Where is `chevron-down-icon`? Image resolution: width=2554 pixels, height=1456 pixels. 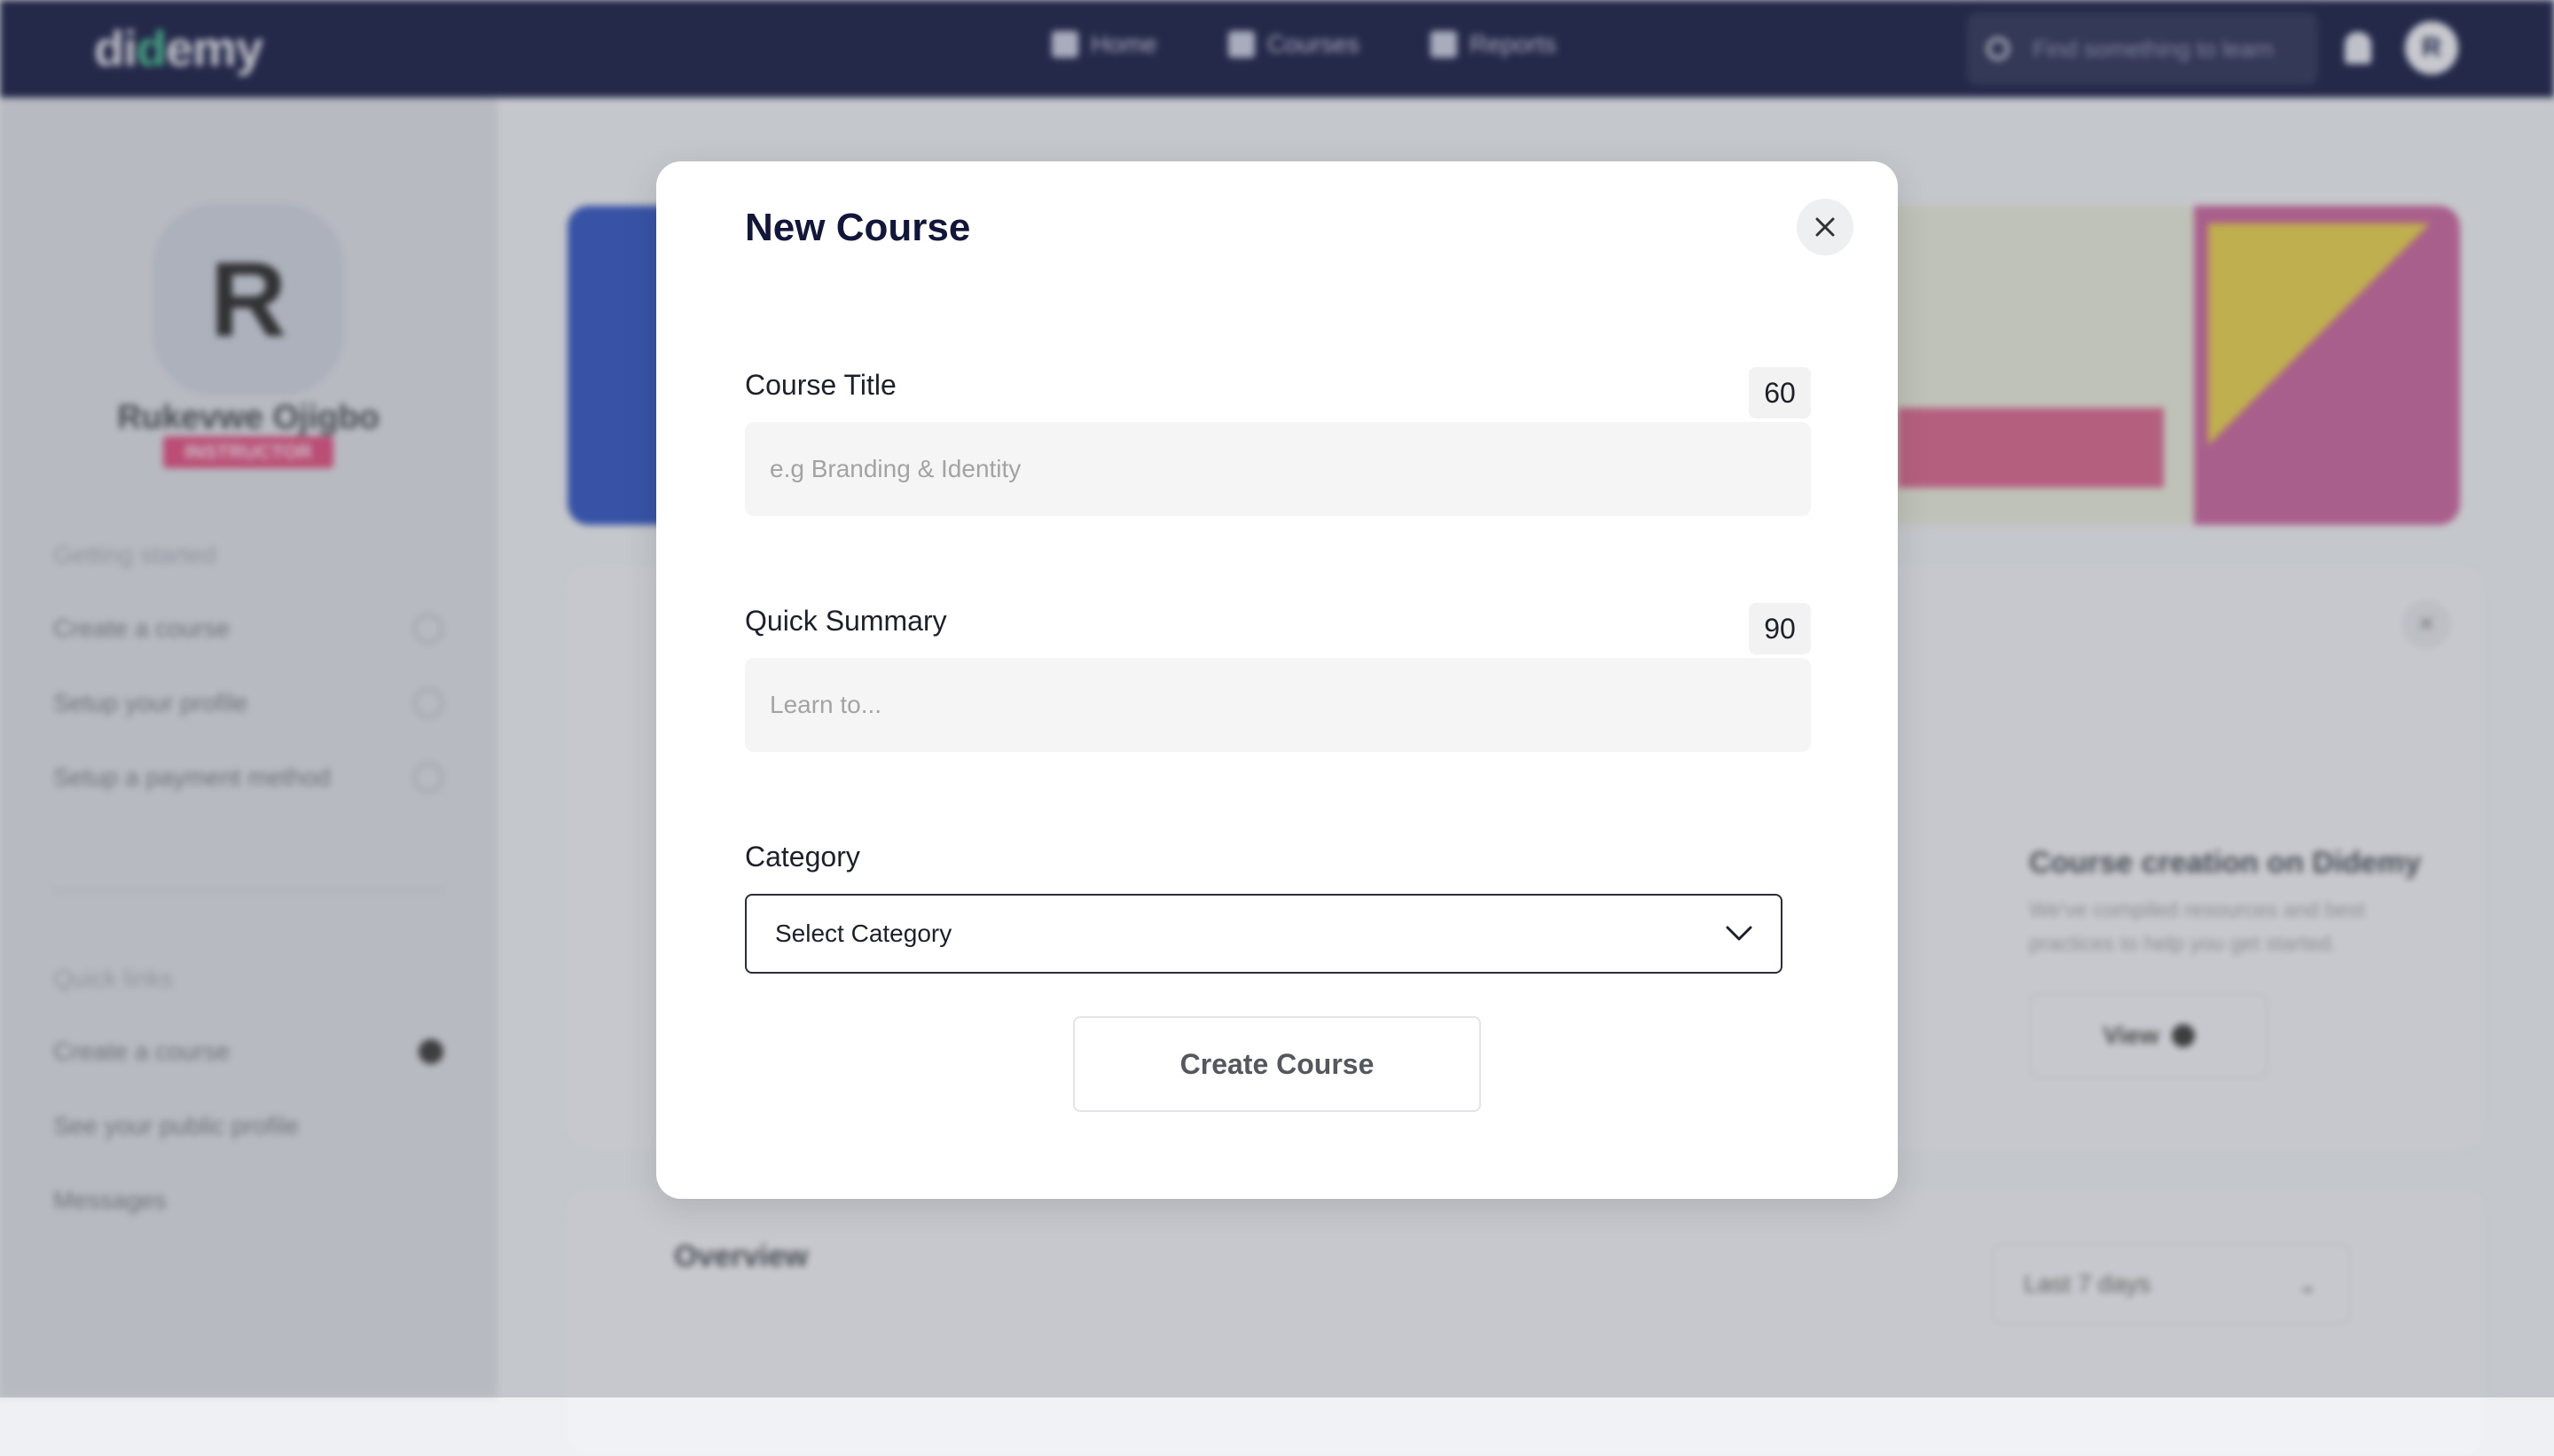 chevron-down-icon is located at coordinates (1739, 933).